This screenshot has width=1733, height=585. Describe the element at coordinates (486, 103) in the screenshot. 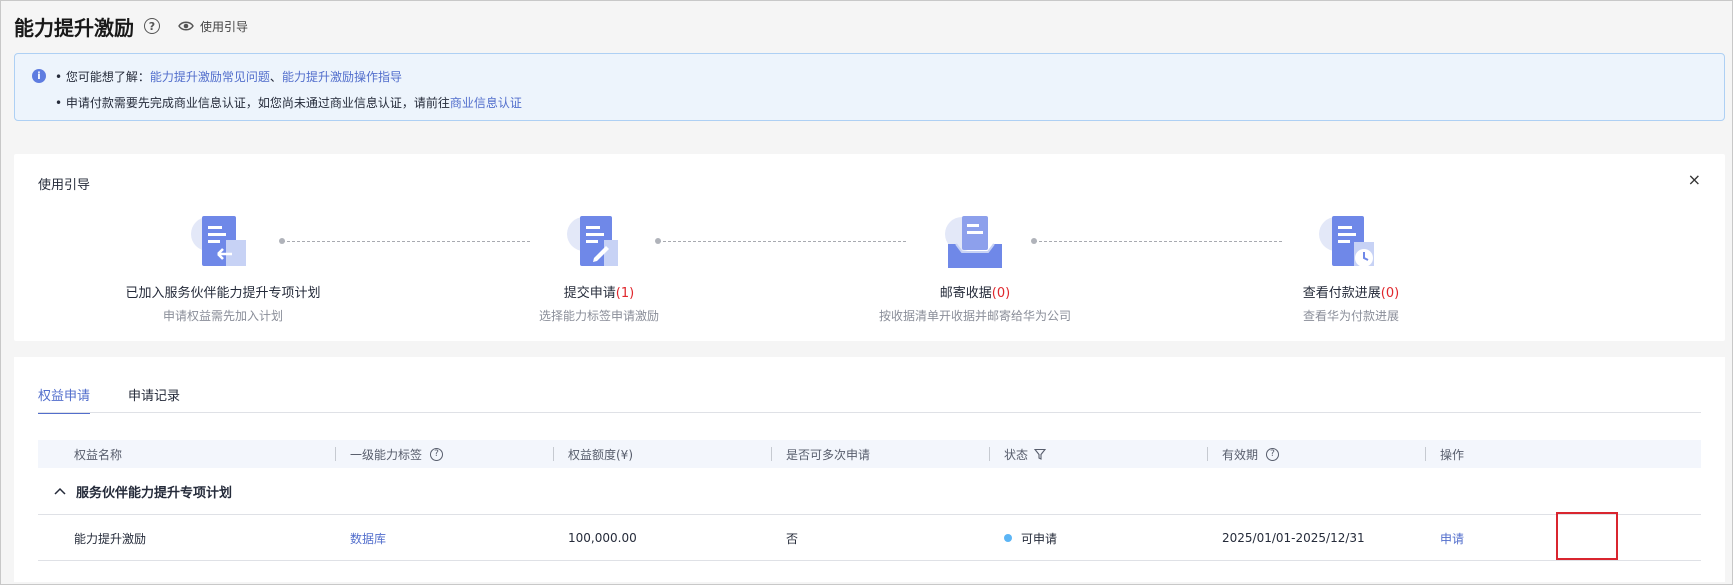

I see `business-cert-link: 商业信息认证` at that location.